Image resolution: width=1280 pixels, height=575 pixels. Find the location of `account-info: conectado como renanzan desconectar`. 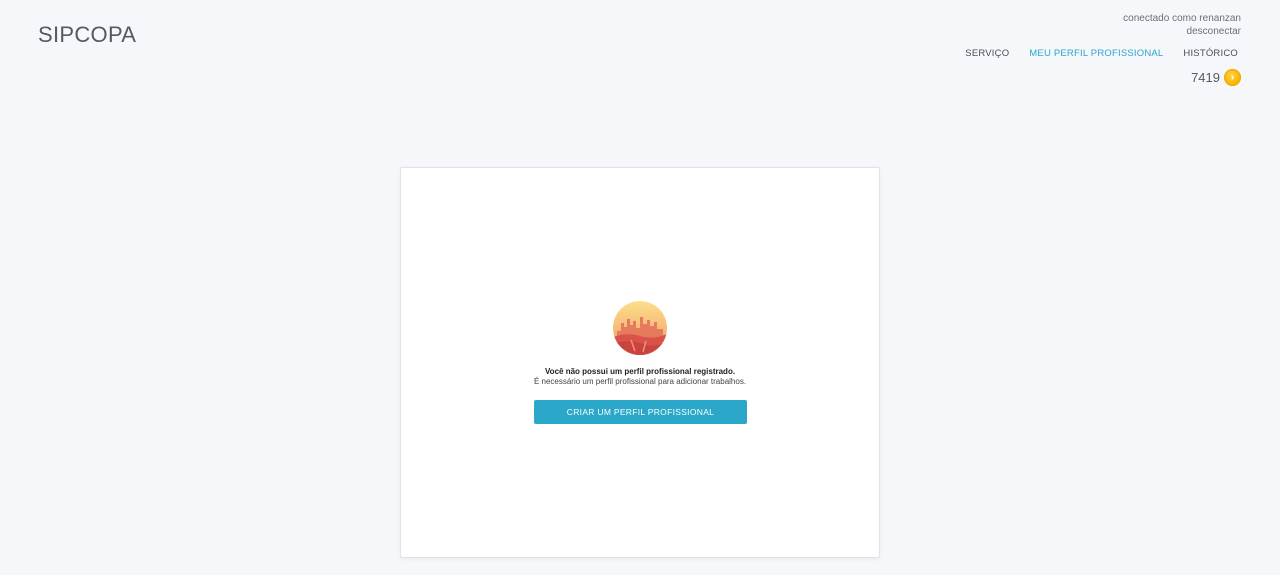

account-info: conectado como renanzan desconectar is located at coordinates (1182, 25).